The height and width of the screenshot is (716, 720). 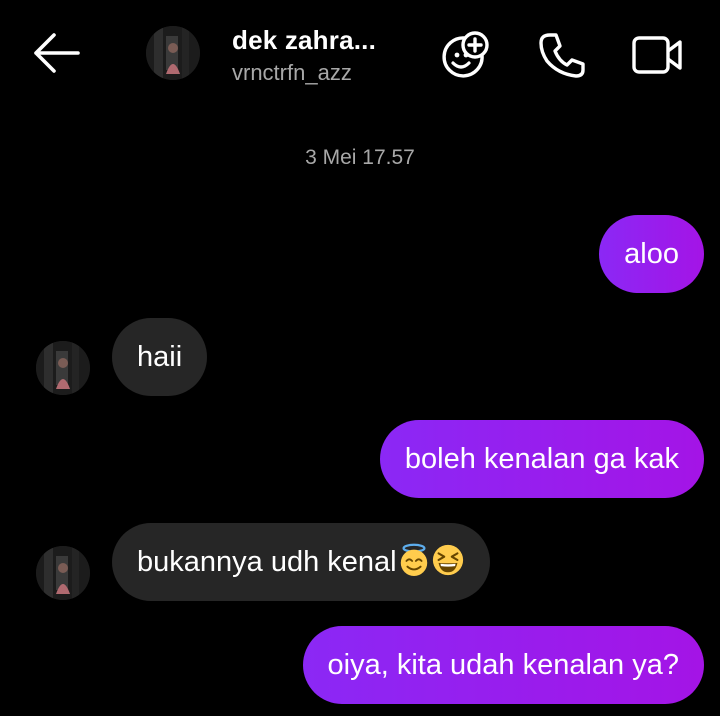 I want to click on voice-call-button, so click(x=562, y=56).